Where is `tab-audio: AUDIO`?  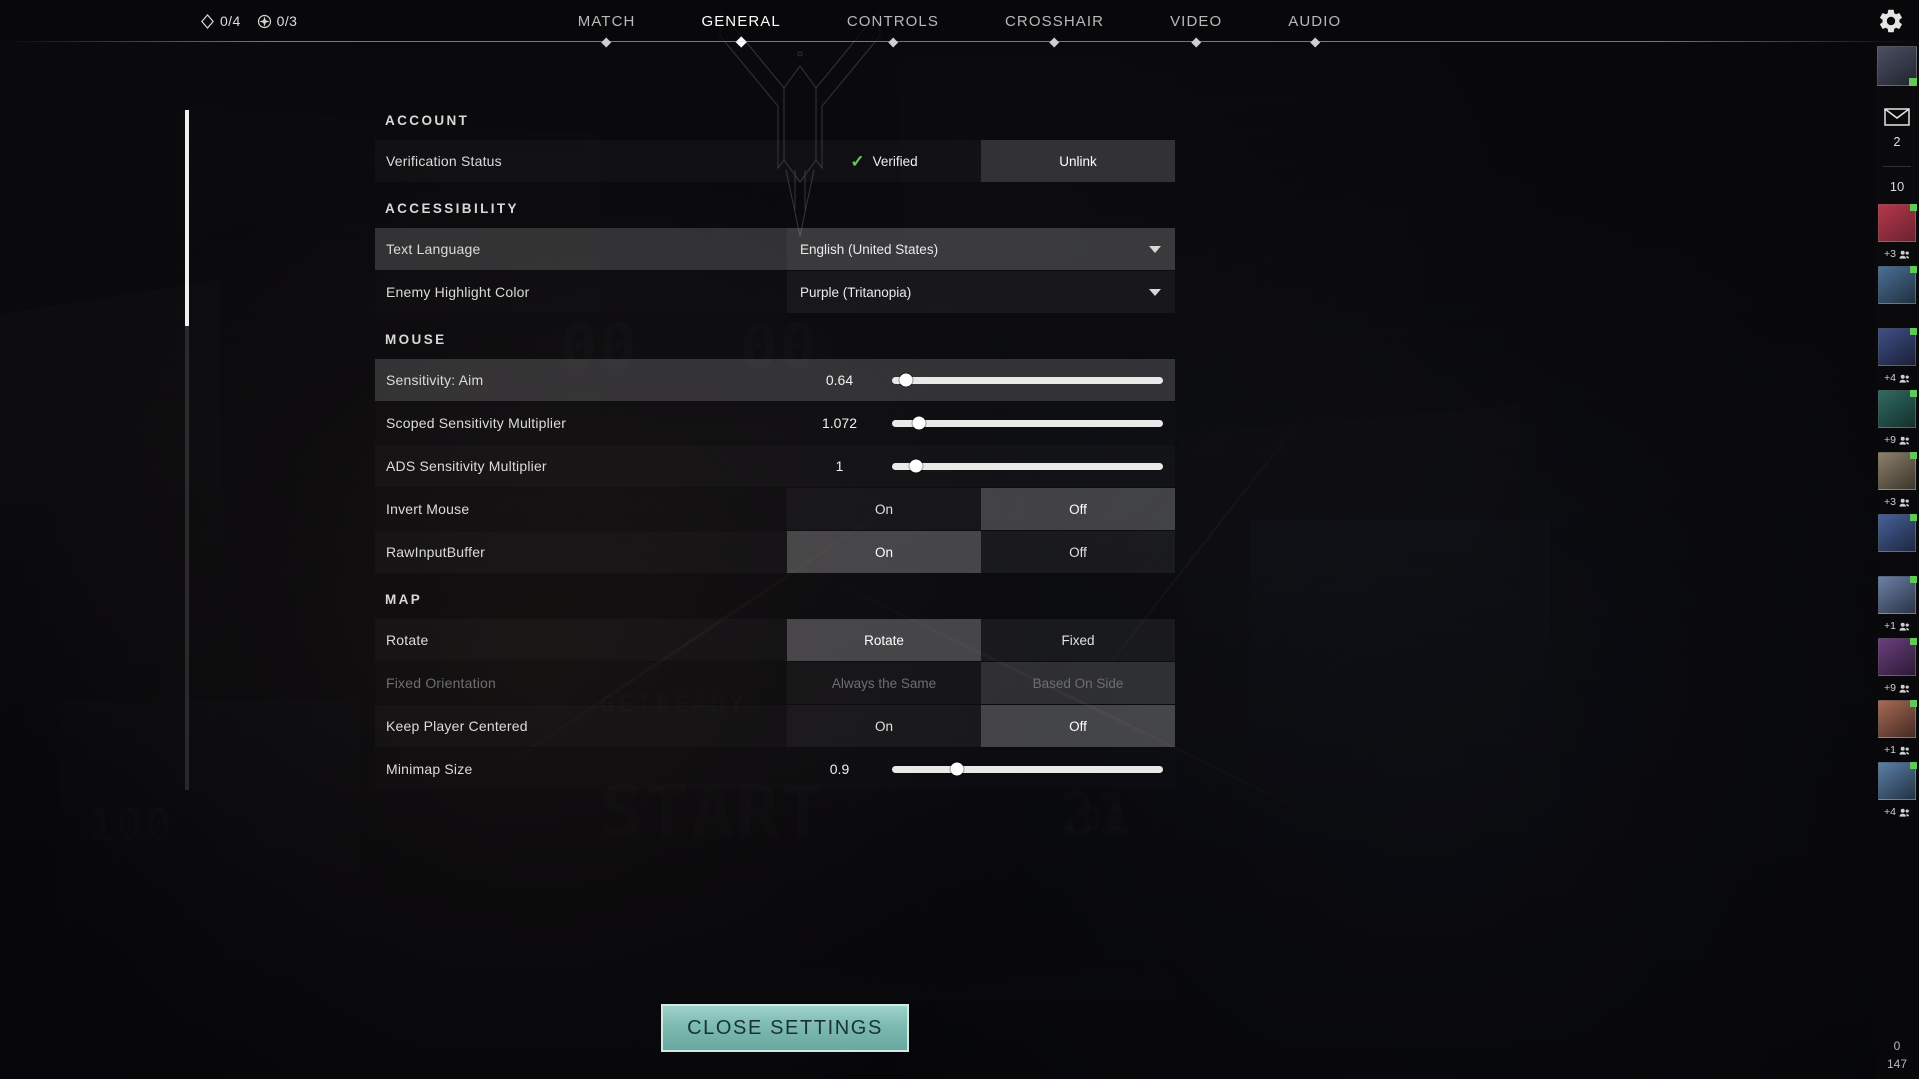
tab-audio: AUDIO is located at coordinates (1314, 24).